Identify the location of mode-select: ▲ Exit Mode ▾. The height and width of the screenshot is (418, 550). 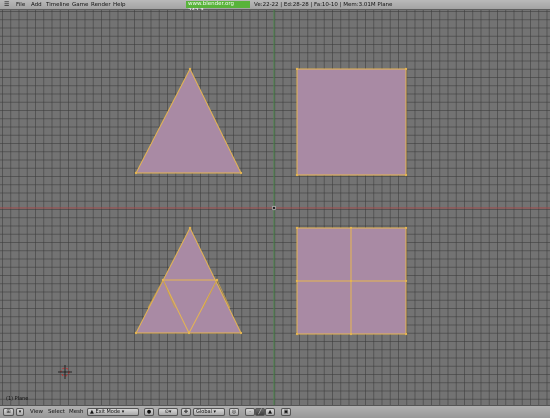
(113, 412).